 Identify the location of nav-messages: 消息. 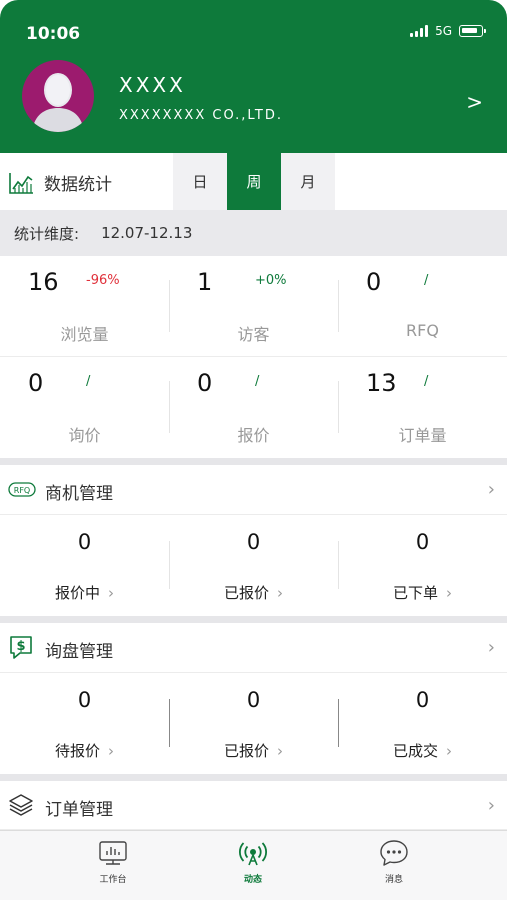
(394, 862).